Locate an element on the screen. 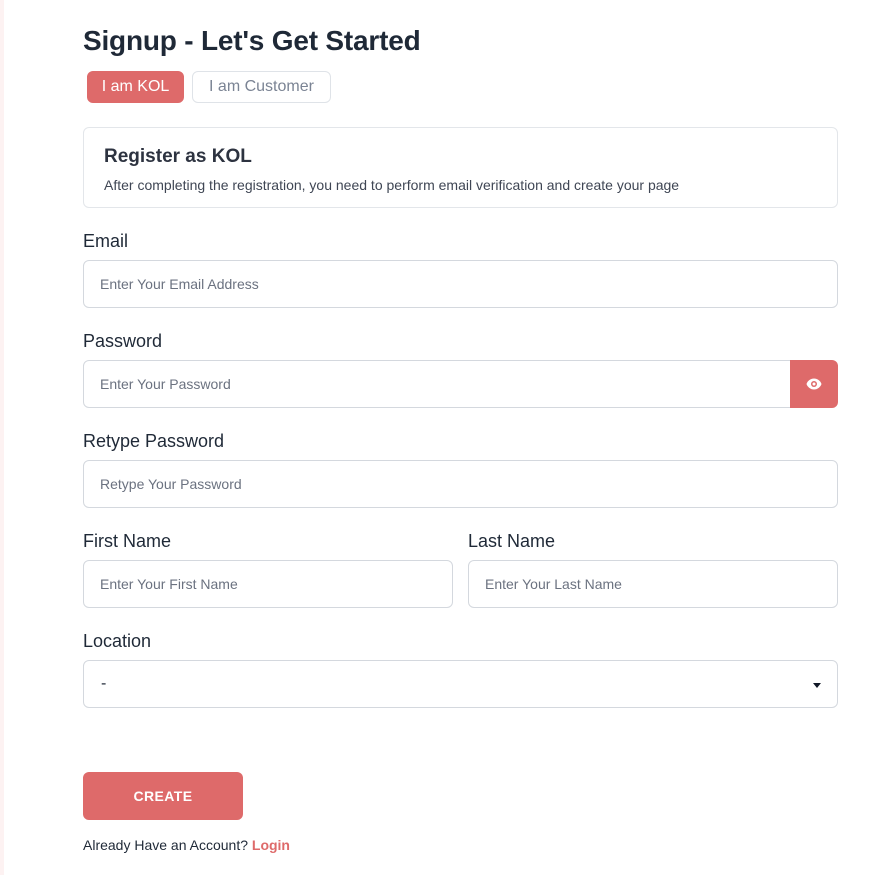 The image size is (884, 875). tab-kol: I am KOL is located at coordinates (135, 87).